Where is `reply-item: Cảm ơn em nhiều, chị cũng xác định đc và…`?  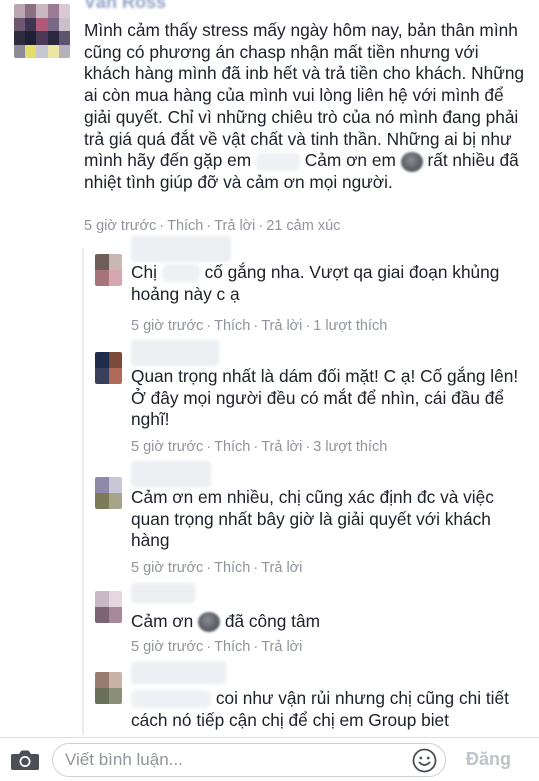 reply-item: Cảm ơn em nhiều, chị cũng xác định đc và… is located at coordinates (315, 521).